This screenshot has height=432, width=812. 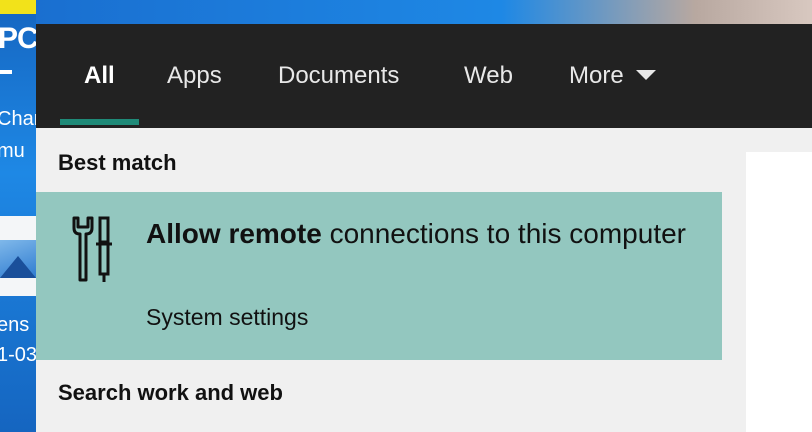 I want to click on desktop-pc-label: PC, so click(x=18, y=38).